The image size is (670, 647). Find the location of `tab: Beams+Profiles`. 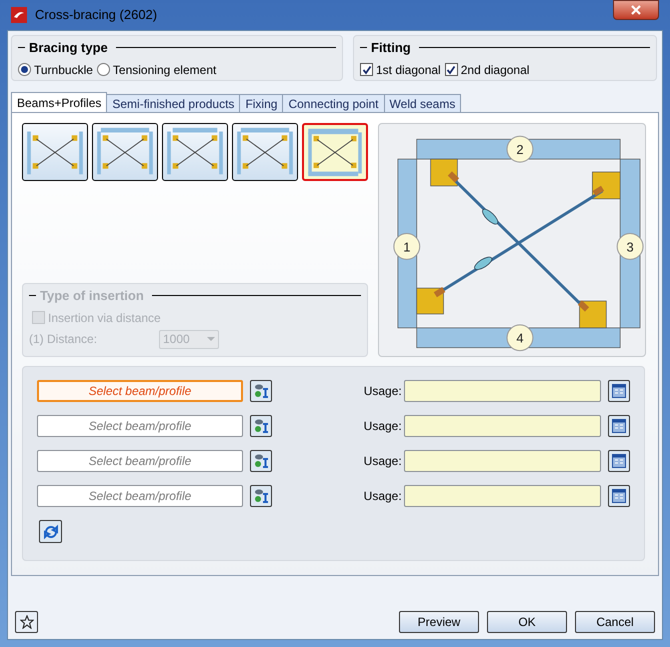

tab: Beams+Profiles is located at coordinates (59, 102).